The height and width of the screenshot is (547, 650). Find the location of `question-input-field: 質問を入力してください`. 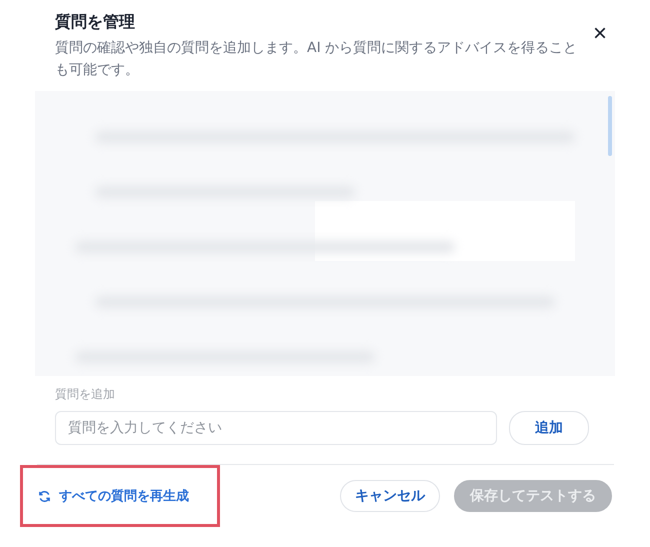

question-input-field: 質問を入力してください is located at coordinates (276, 428).